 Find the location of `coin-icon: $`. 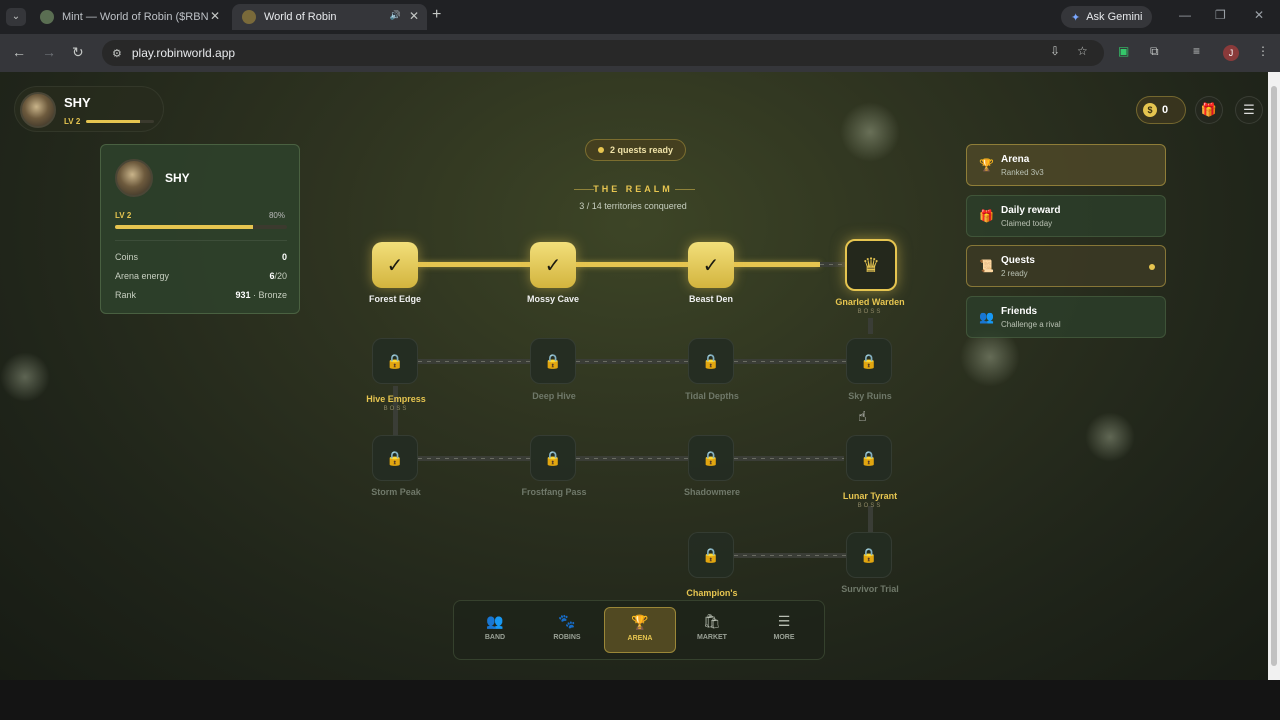

coin-icon: $ is located at coordinates (1150, 110).